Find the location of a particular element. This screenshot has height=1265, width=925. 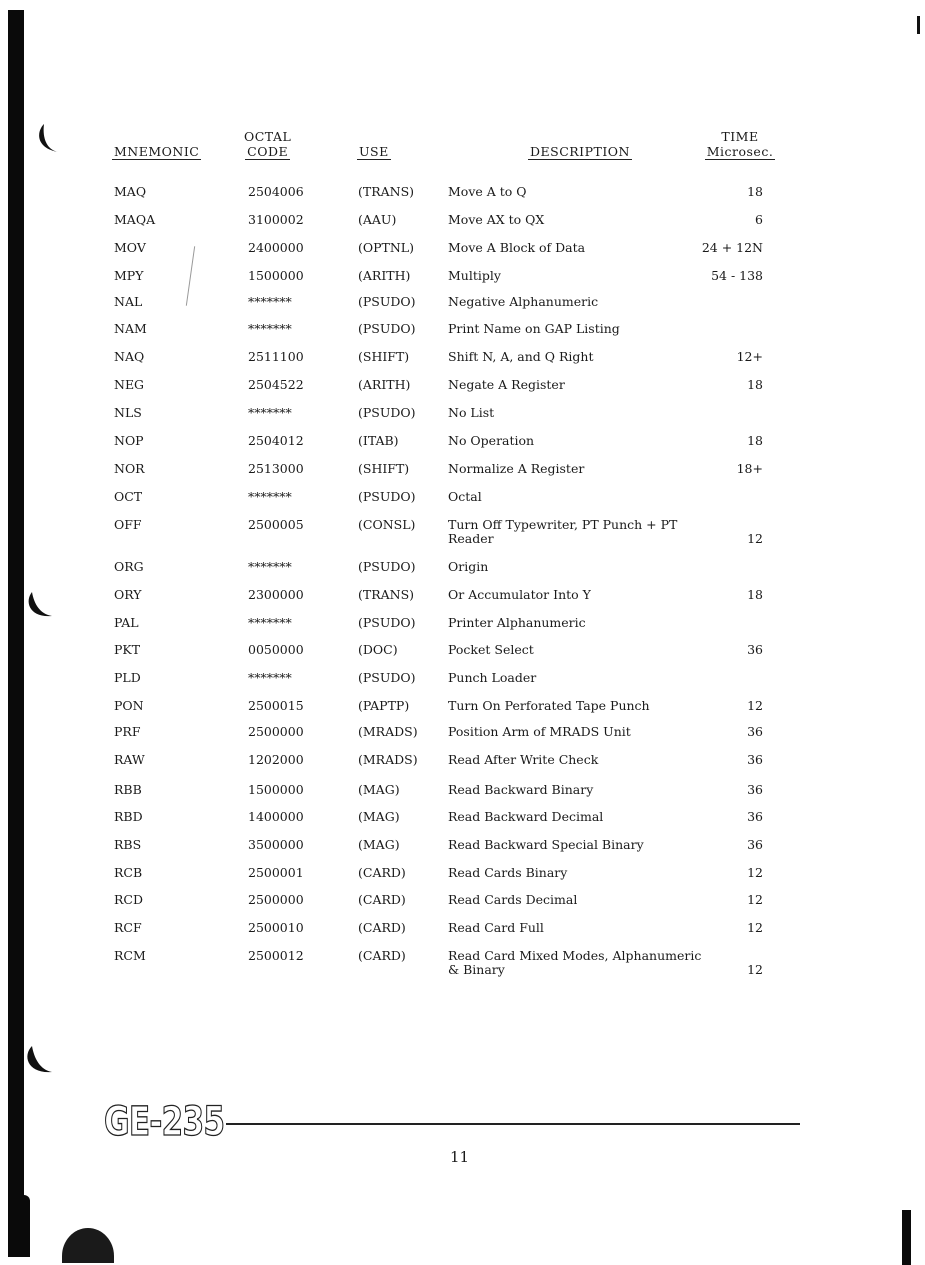

punch-hole-mark-top is located at coordinates (45, 138).